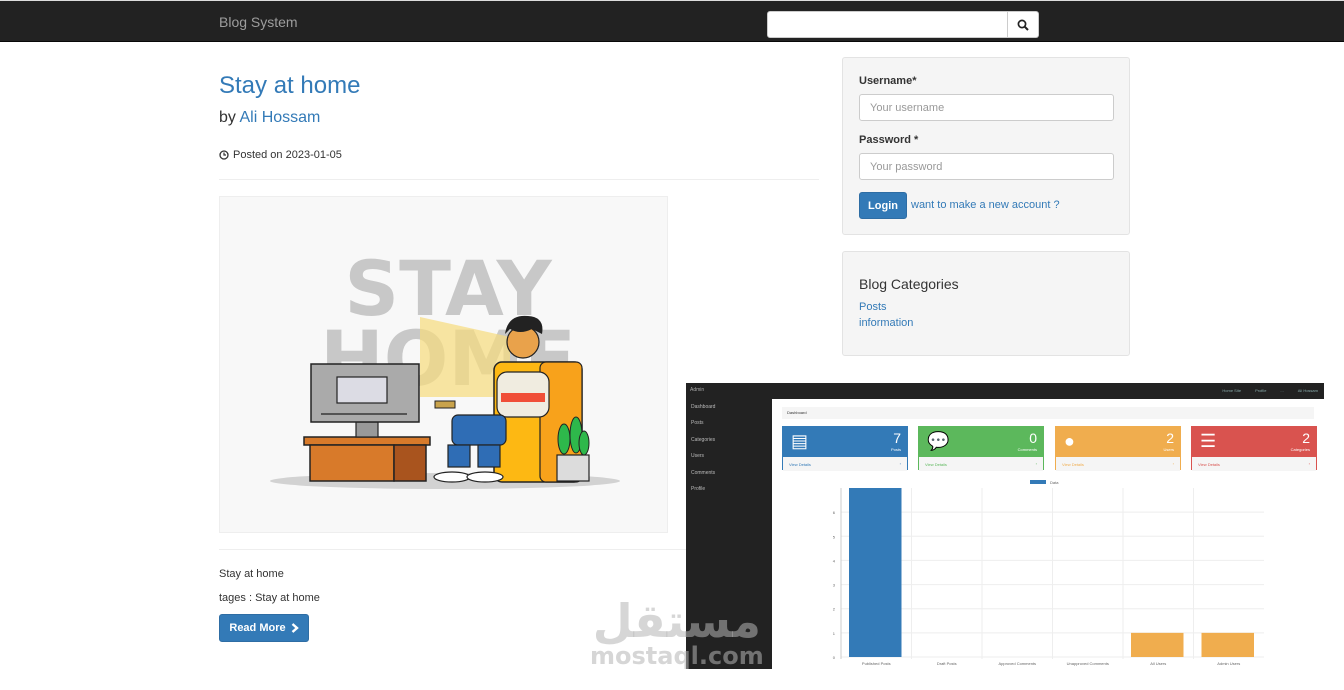  Describe the element at coordinates (367, 441) in the screenshot. I see `tv-stand-top` at that location.